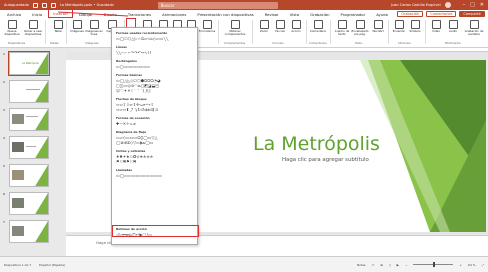 The image size is (488, 272). Describe the element at coordinates (86, 14) in the screenshot. I see `tab-dibujar: Dibujar` at that location.